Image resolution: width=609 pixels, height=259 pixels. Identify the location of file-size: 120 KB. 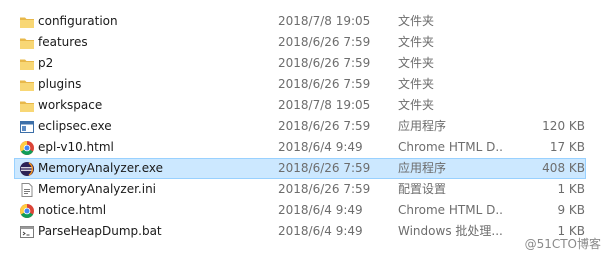
(563, 126).